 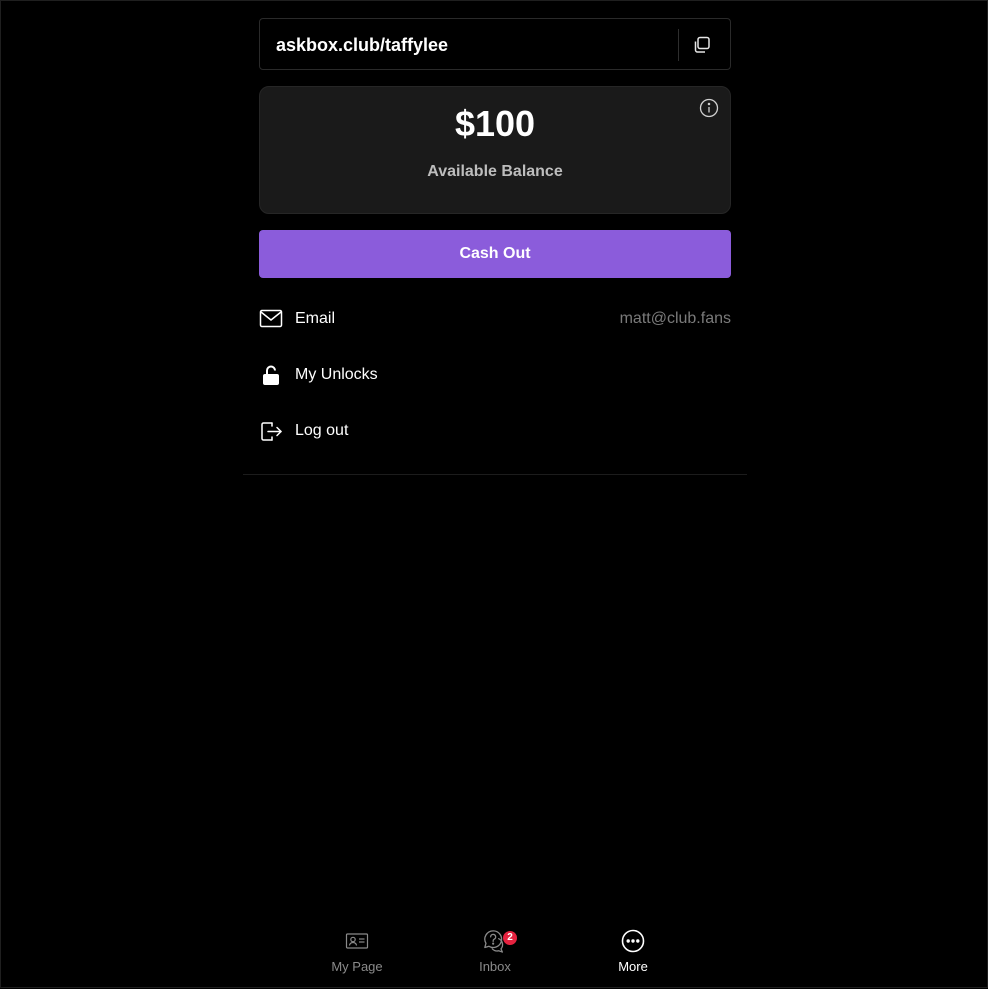 What do you see at coordinates (495, 44) in the screenshot?
I see `profile-link-box: askbox.club/taffylee` at bounding box center [495, 44].